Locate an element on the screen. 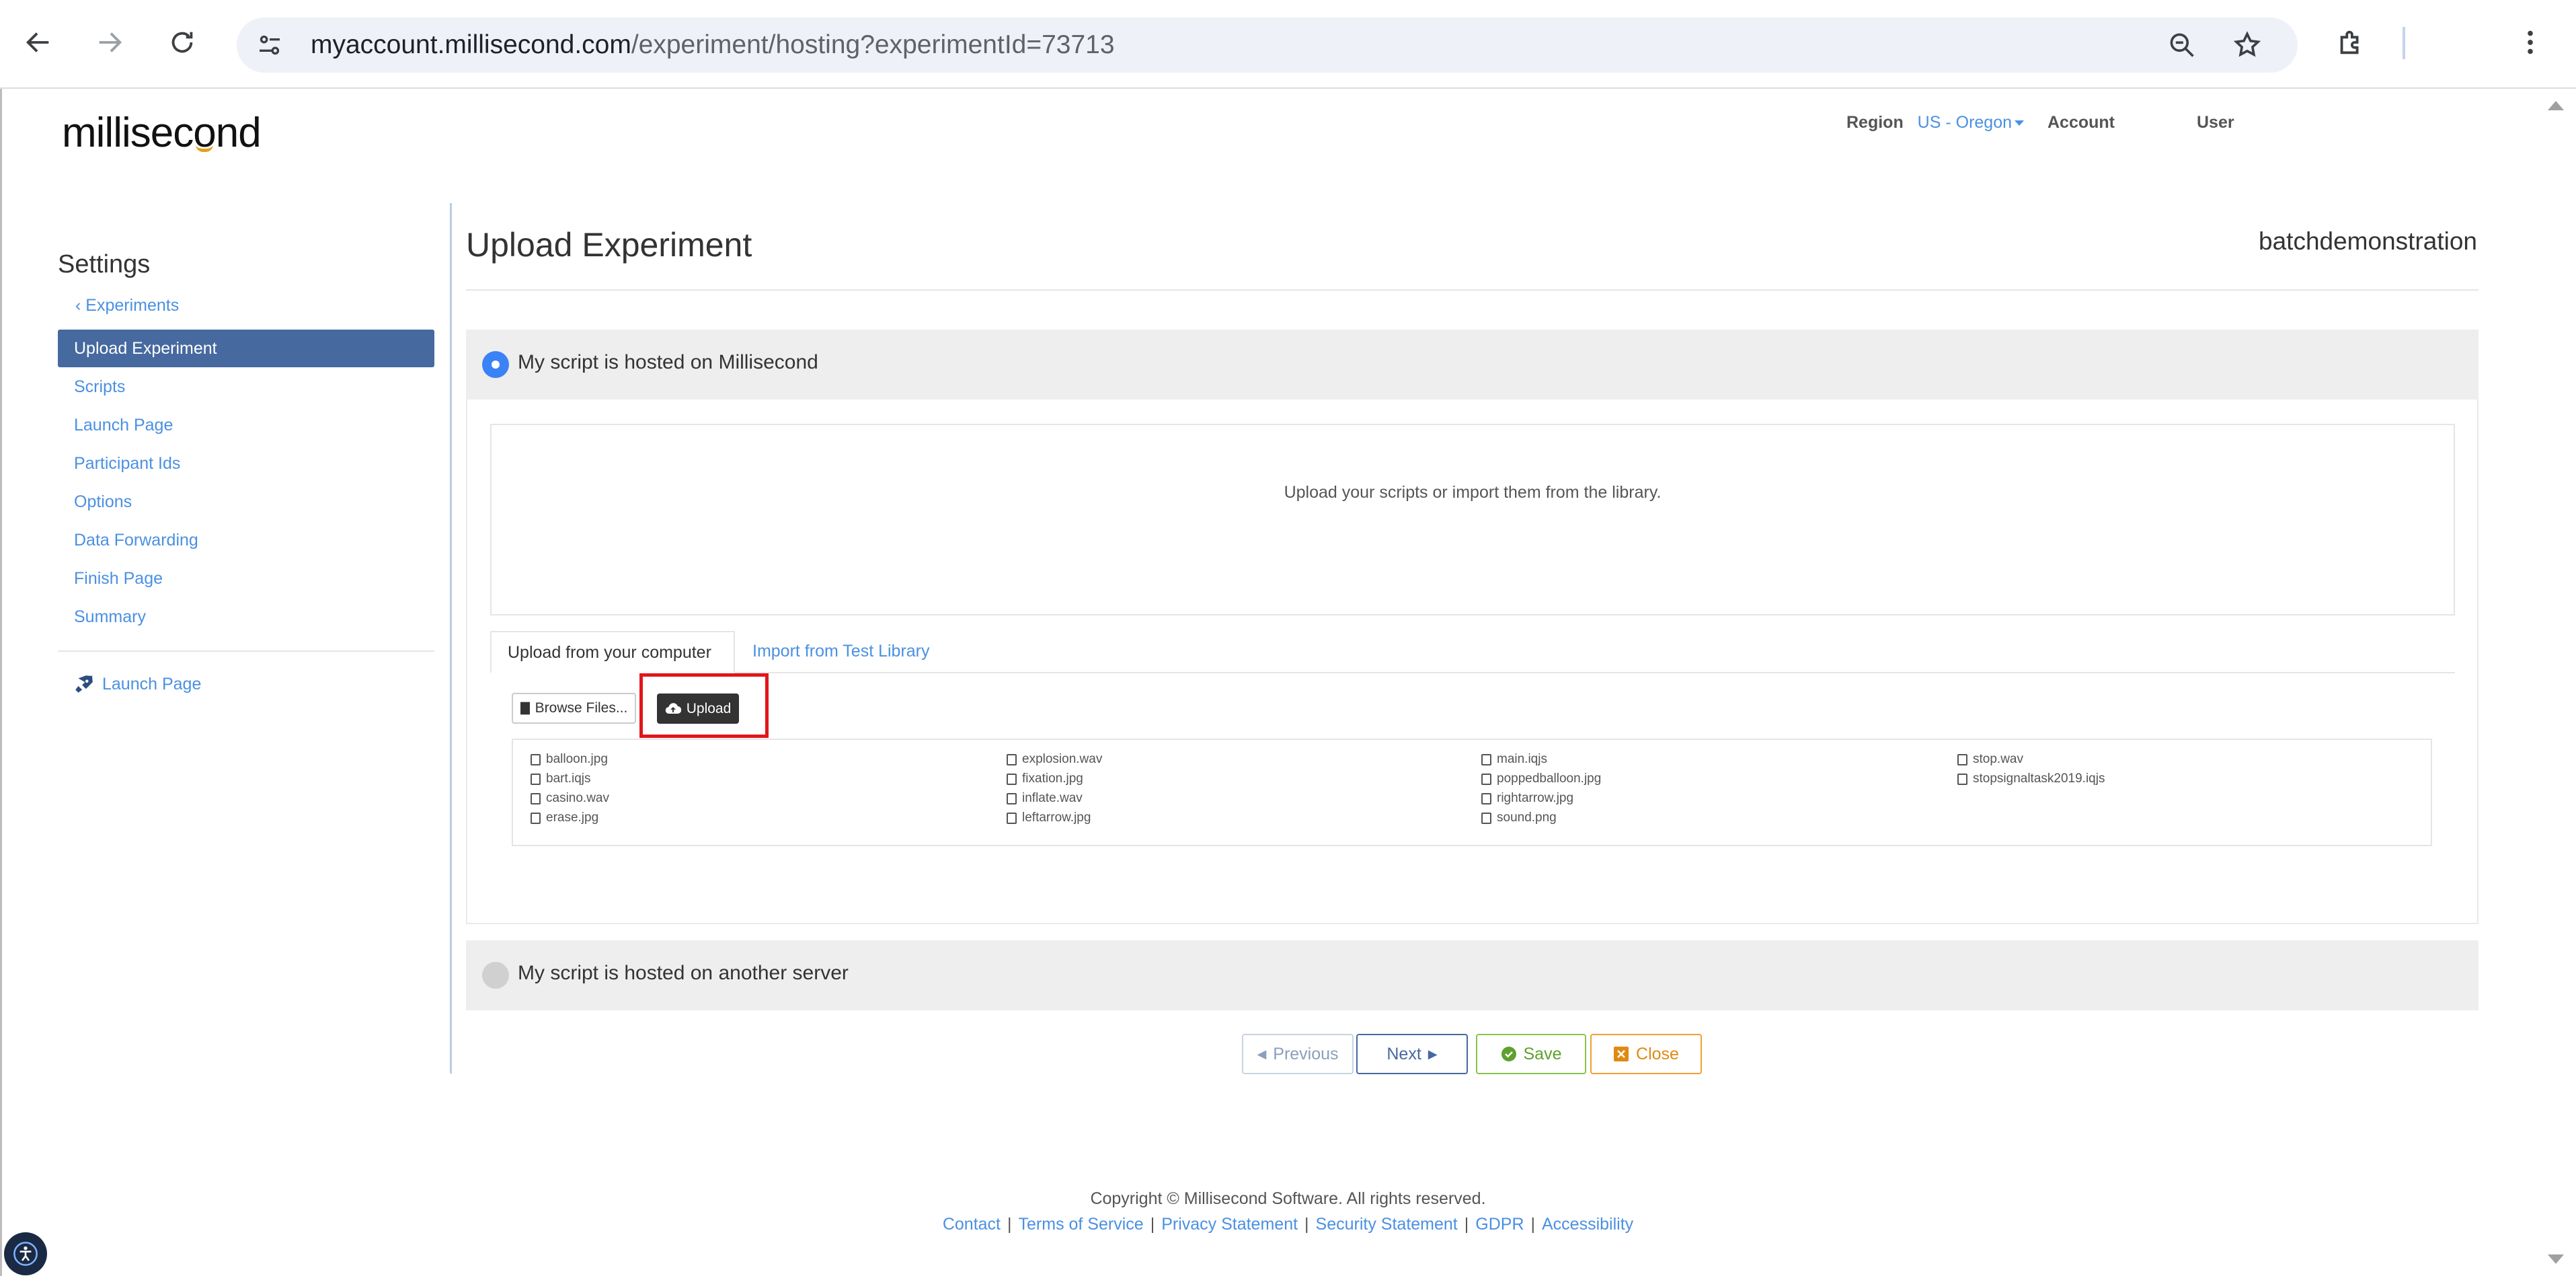 The width and height of the screenshot is (2576, 1276). tab-import-from-test-library: Import from Test Library is located at coordinates (841, 652).